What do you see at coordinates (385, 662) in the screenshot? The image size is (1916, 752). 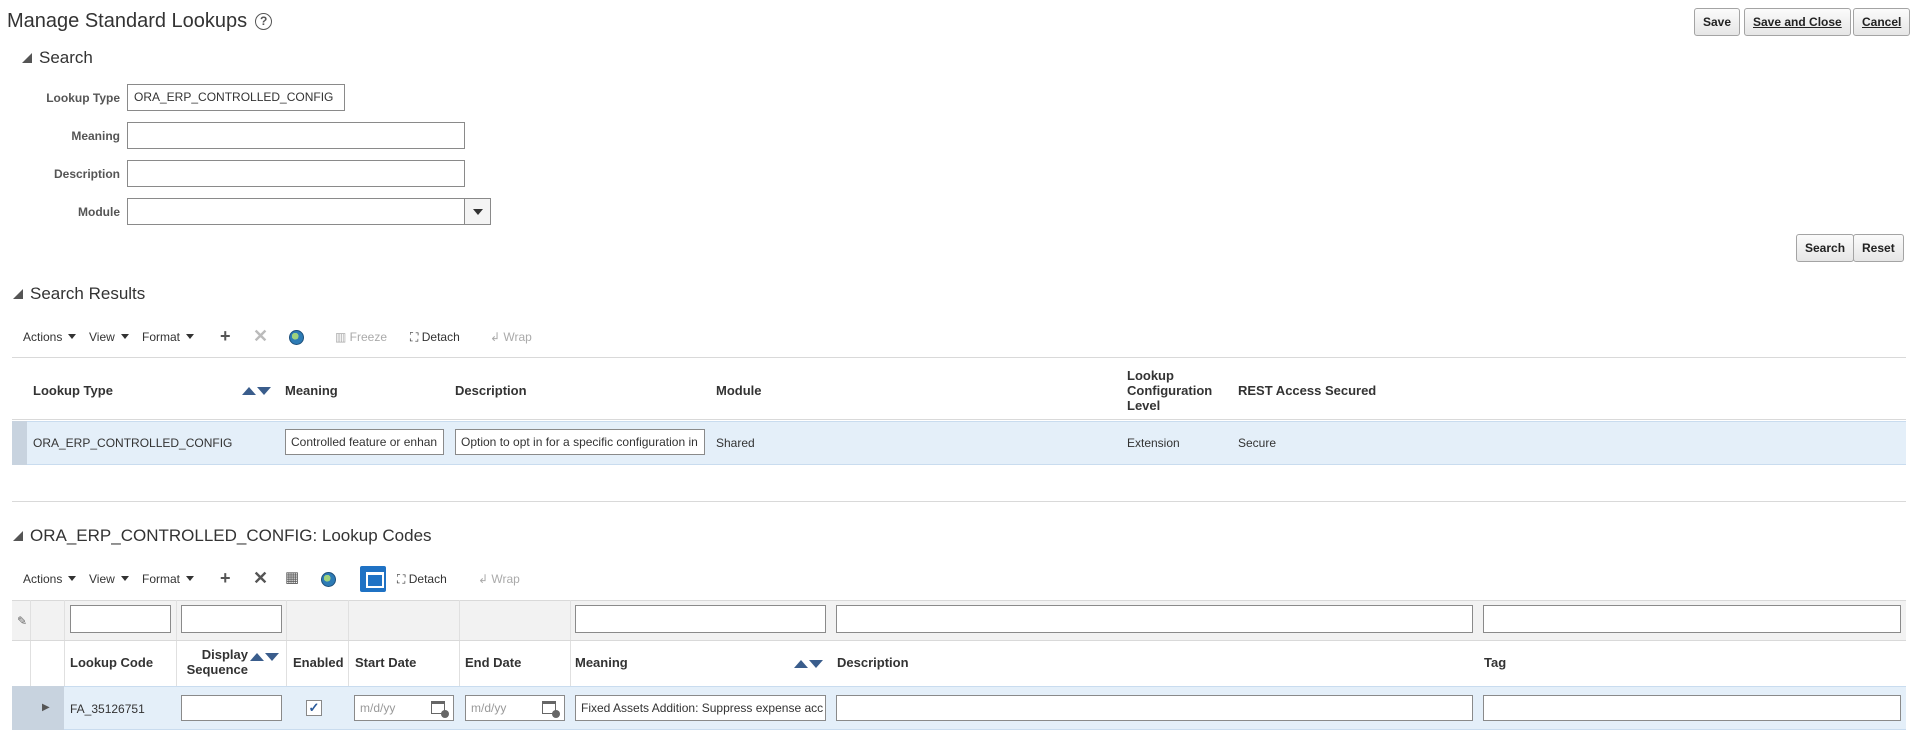 I see `col-start-date: Start Date` at bounding box center [385, 662].